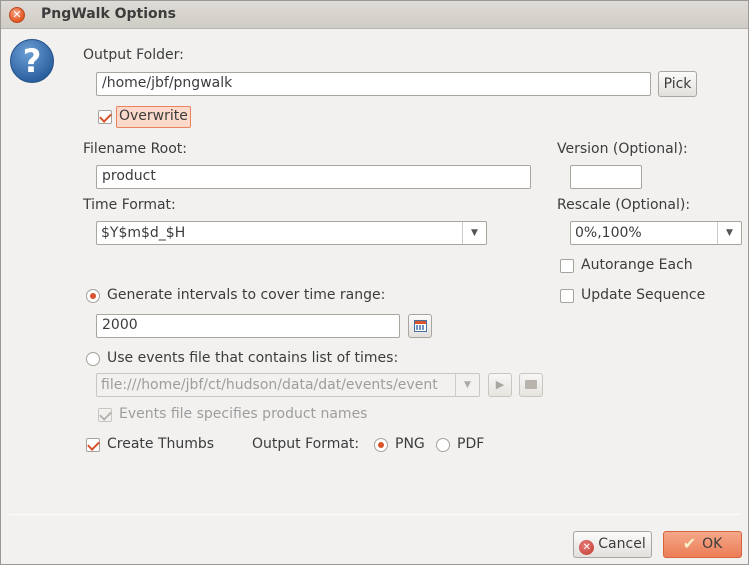 Image resolution: width=749 pixels, height=565 pixels. What do you see at coordinates (93, 445) in the screenshot?
I see `create-thumbs-checkbox` at bounding box center [93, 445].